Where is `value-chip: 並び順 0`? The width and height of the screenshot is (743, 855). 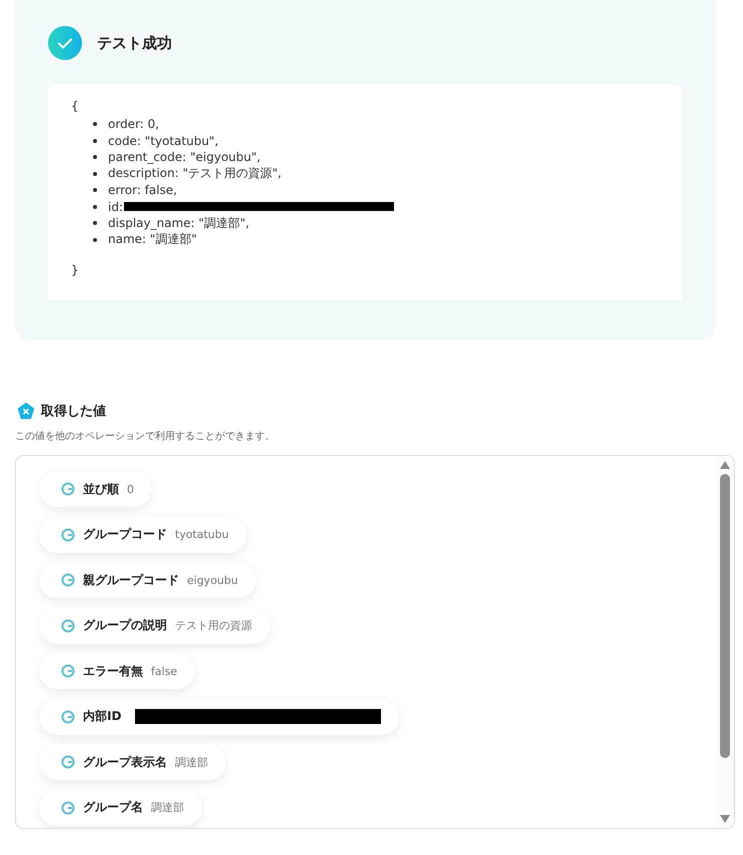
value-chip: 並び順 0 is located at coordinates (95, 489).